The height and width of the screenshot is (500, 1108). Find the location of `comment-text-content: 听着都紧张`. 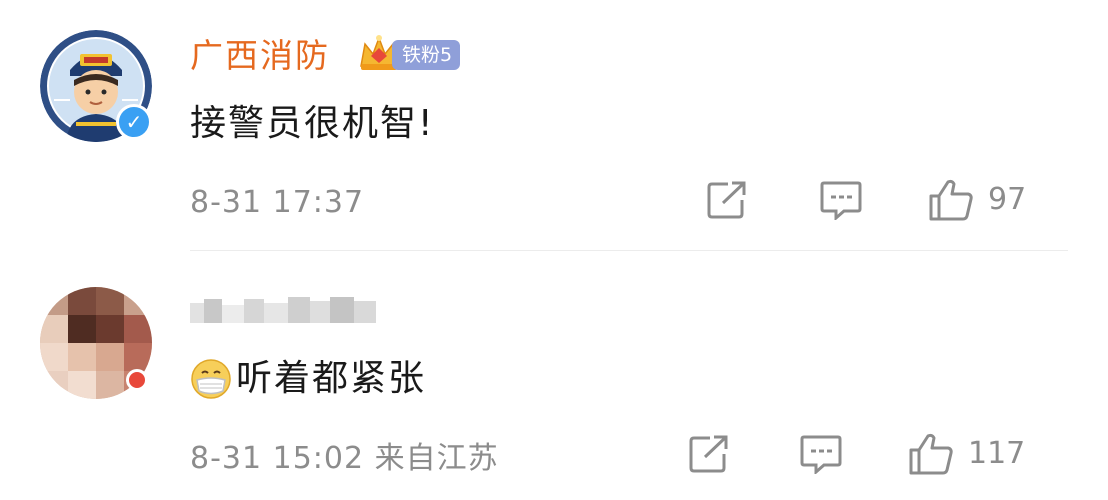

comment-text-content: 听着都紧张 is located at coordinates (331, 378).